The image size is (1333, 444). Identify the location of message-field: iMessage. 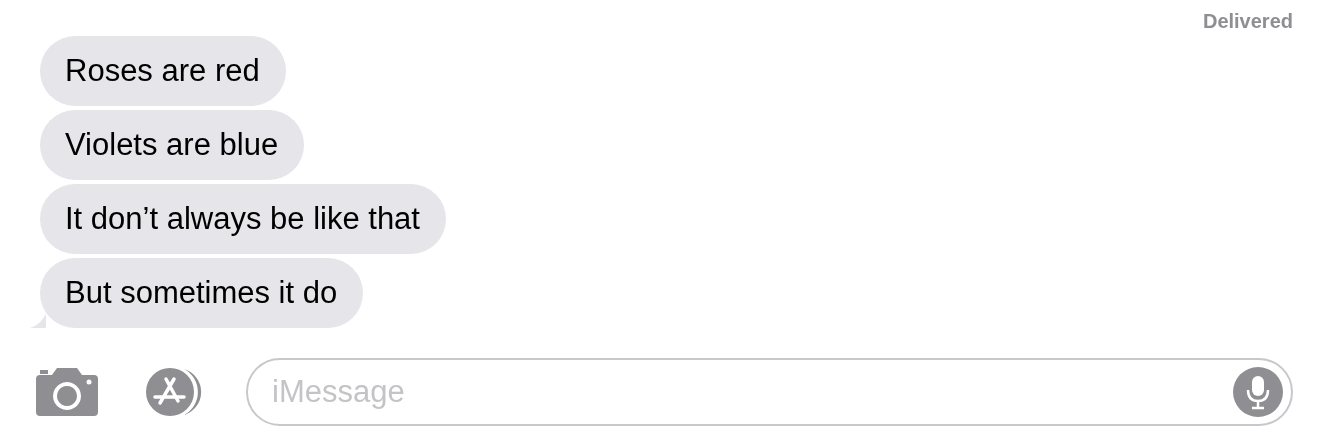
(769, 392).